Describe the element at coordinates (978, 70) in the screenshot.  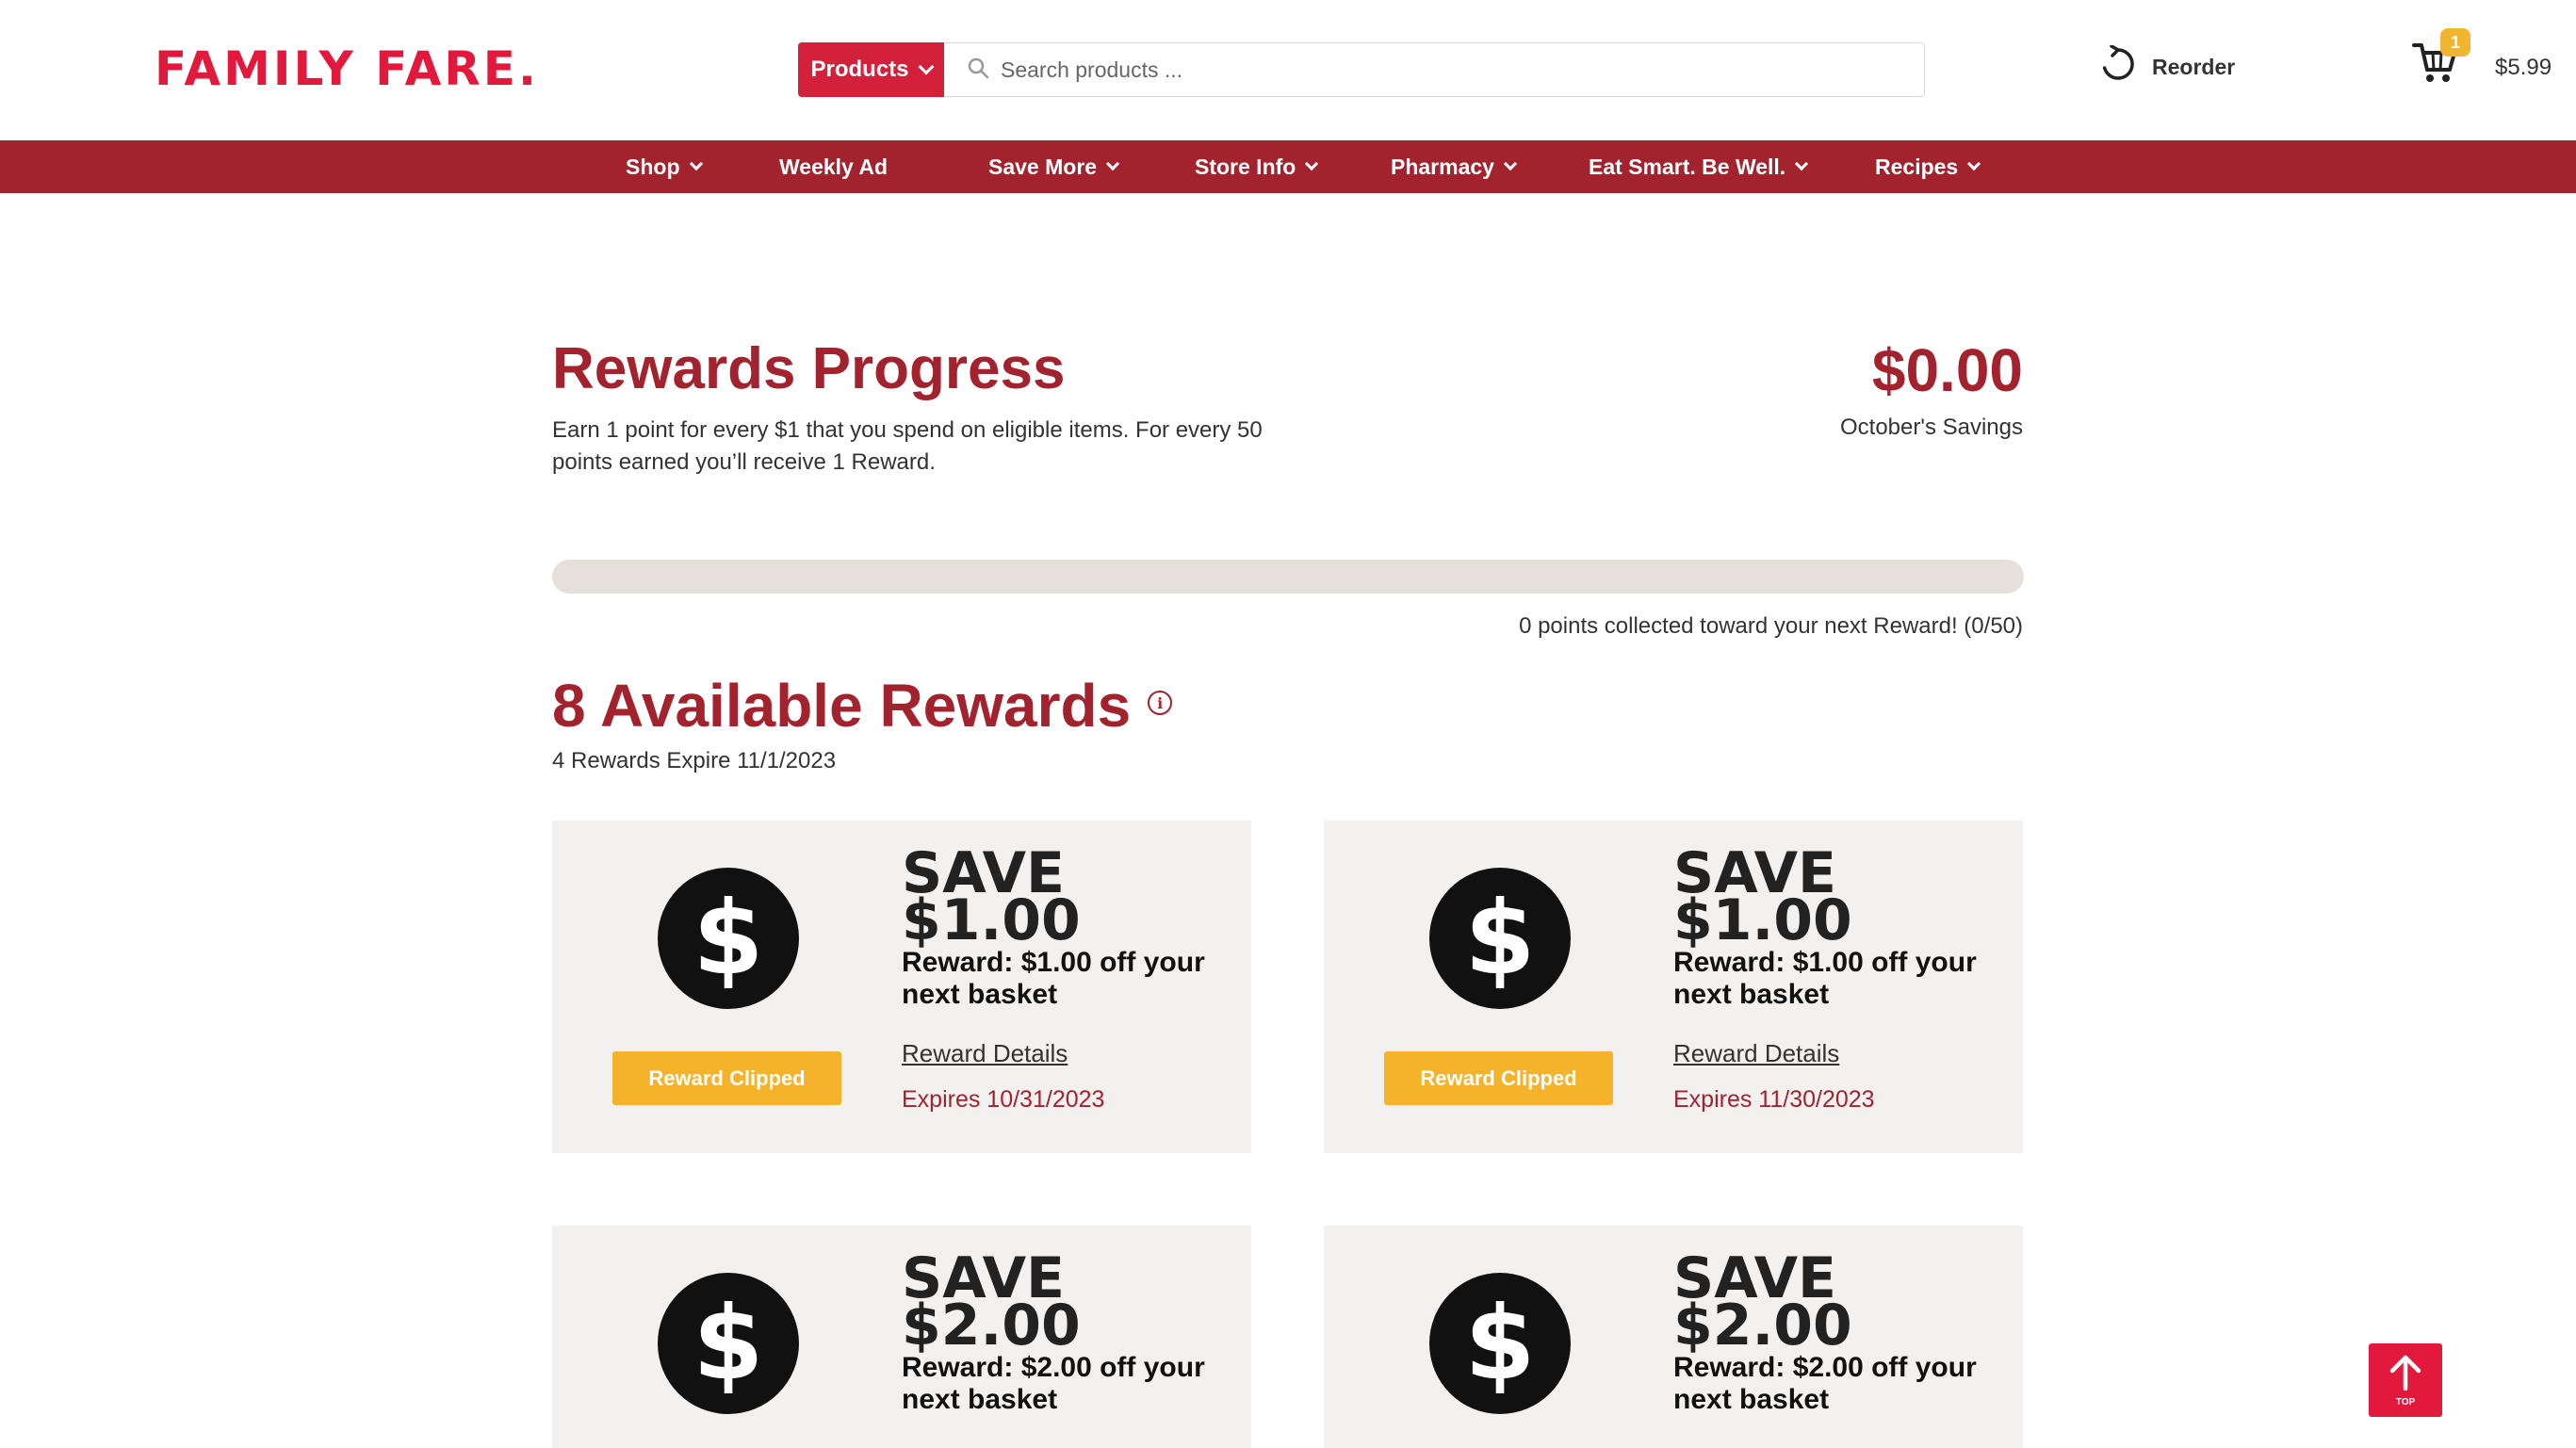
I see `search-icon` at that location.